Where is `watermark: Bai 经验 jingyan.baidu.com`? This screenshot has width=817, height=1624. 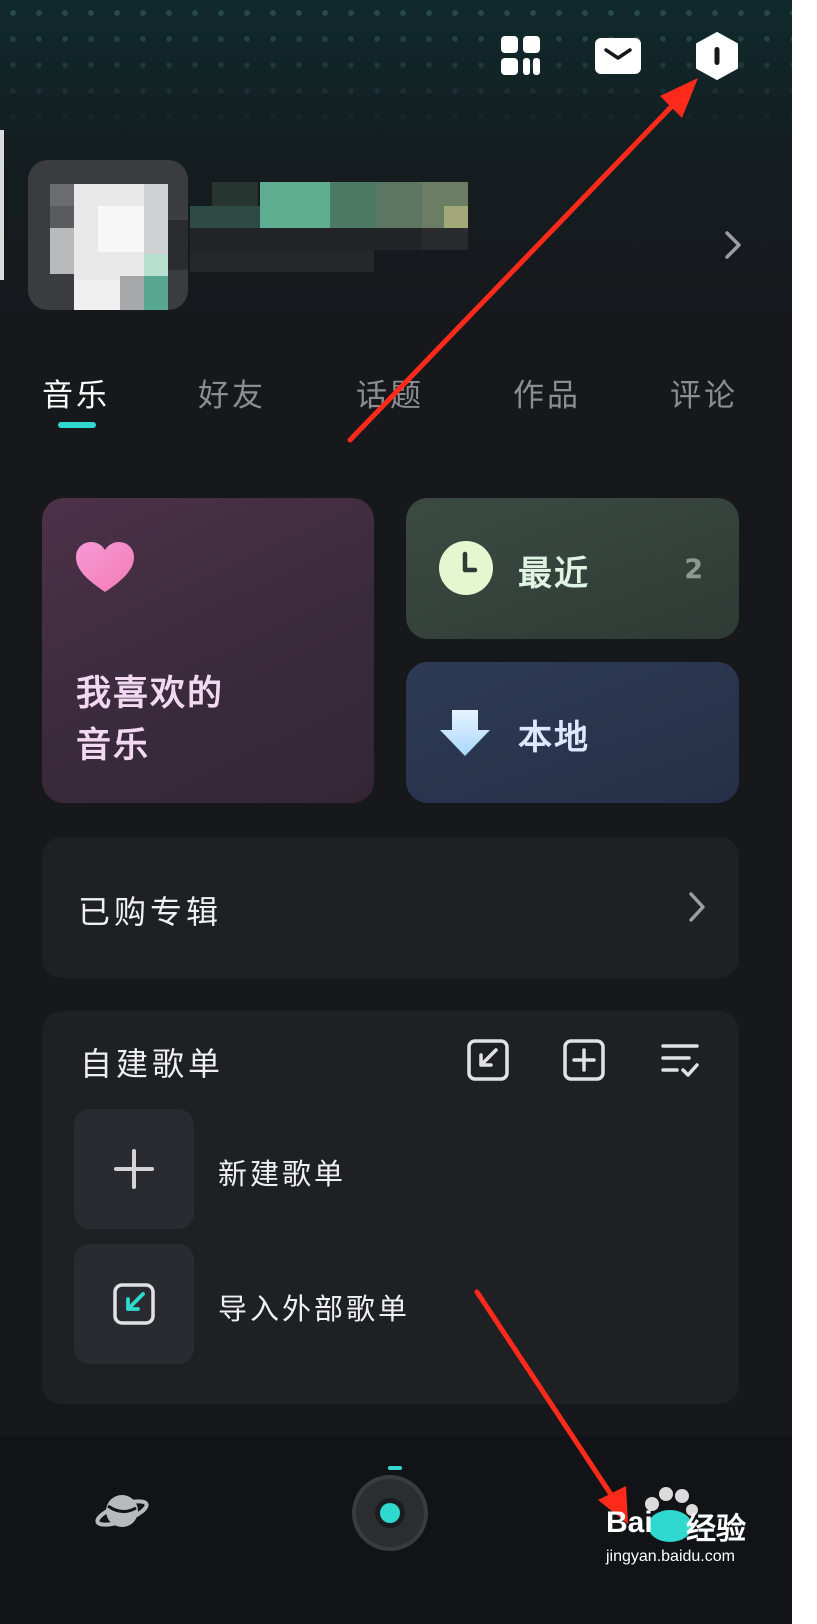
watermark: Bai 经验 jingyan.baidu.com is located at coordinates (680, 1530).